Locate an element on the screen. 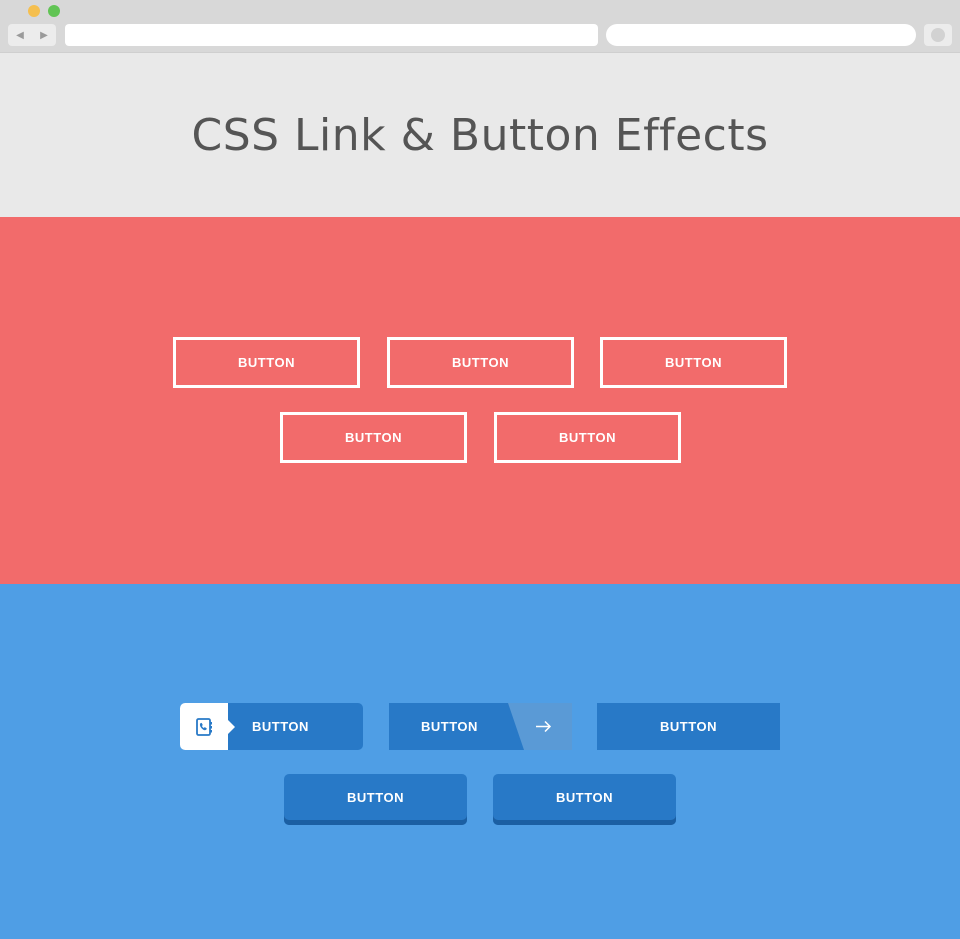 The width and height of the screenshot is (960, 939). extension-icon is located at coordinates (938, 35).